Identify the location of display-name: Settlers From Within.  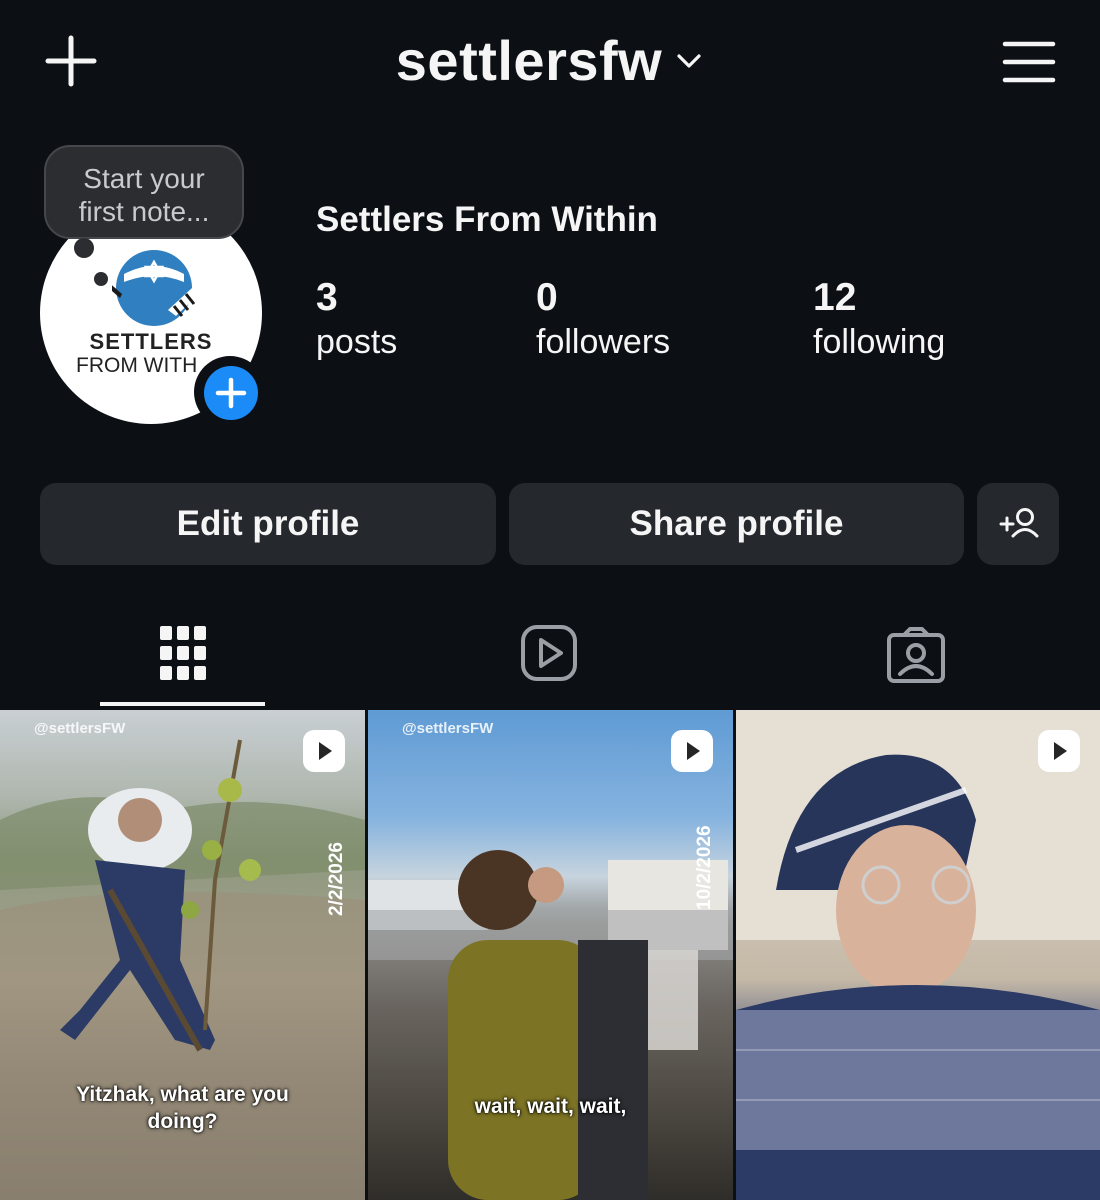
(487, 219).